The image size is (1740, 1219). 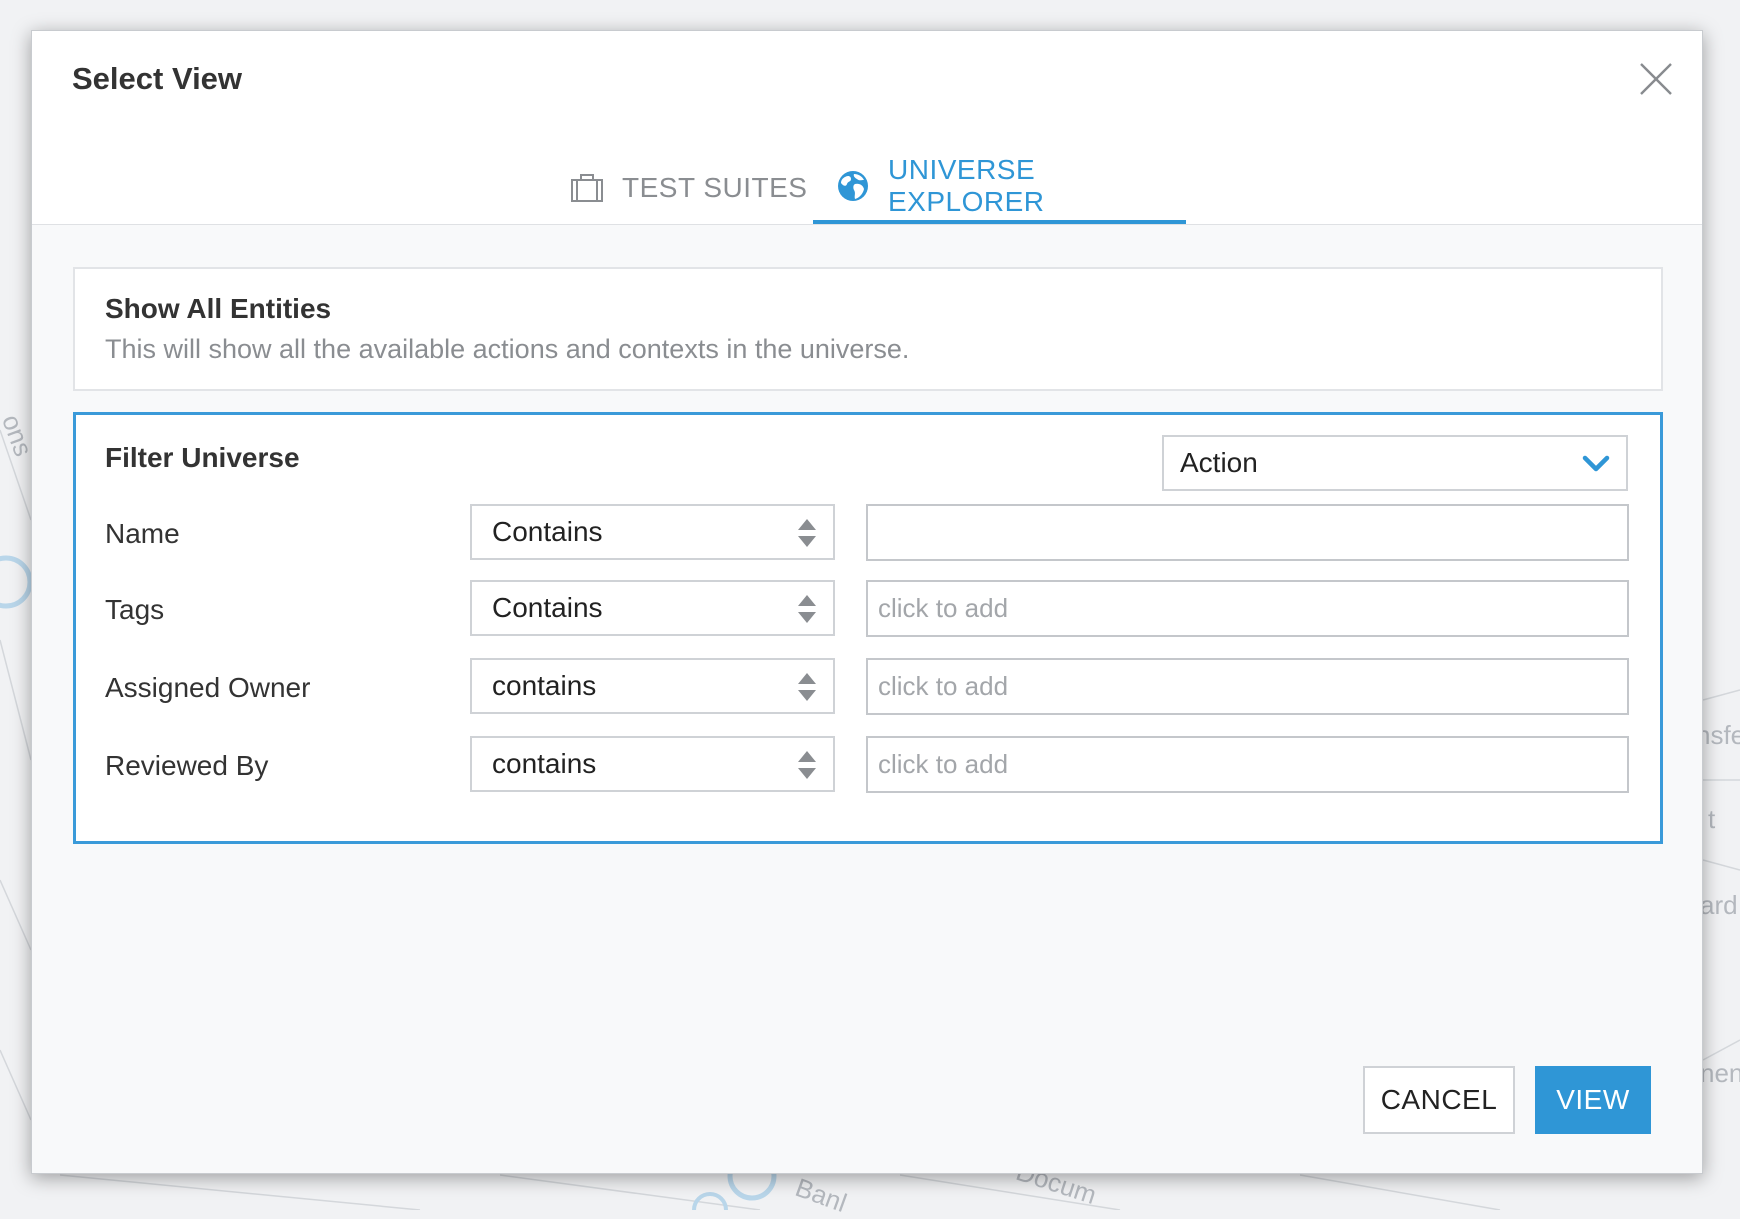 I want to click on reviewed-by-label: Reviewed By, so click(x=187, y=765).